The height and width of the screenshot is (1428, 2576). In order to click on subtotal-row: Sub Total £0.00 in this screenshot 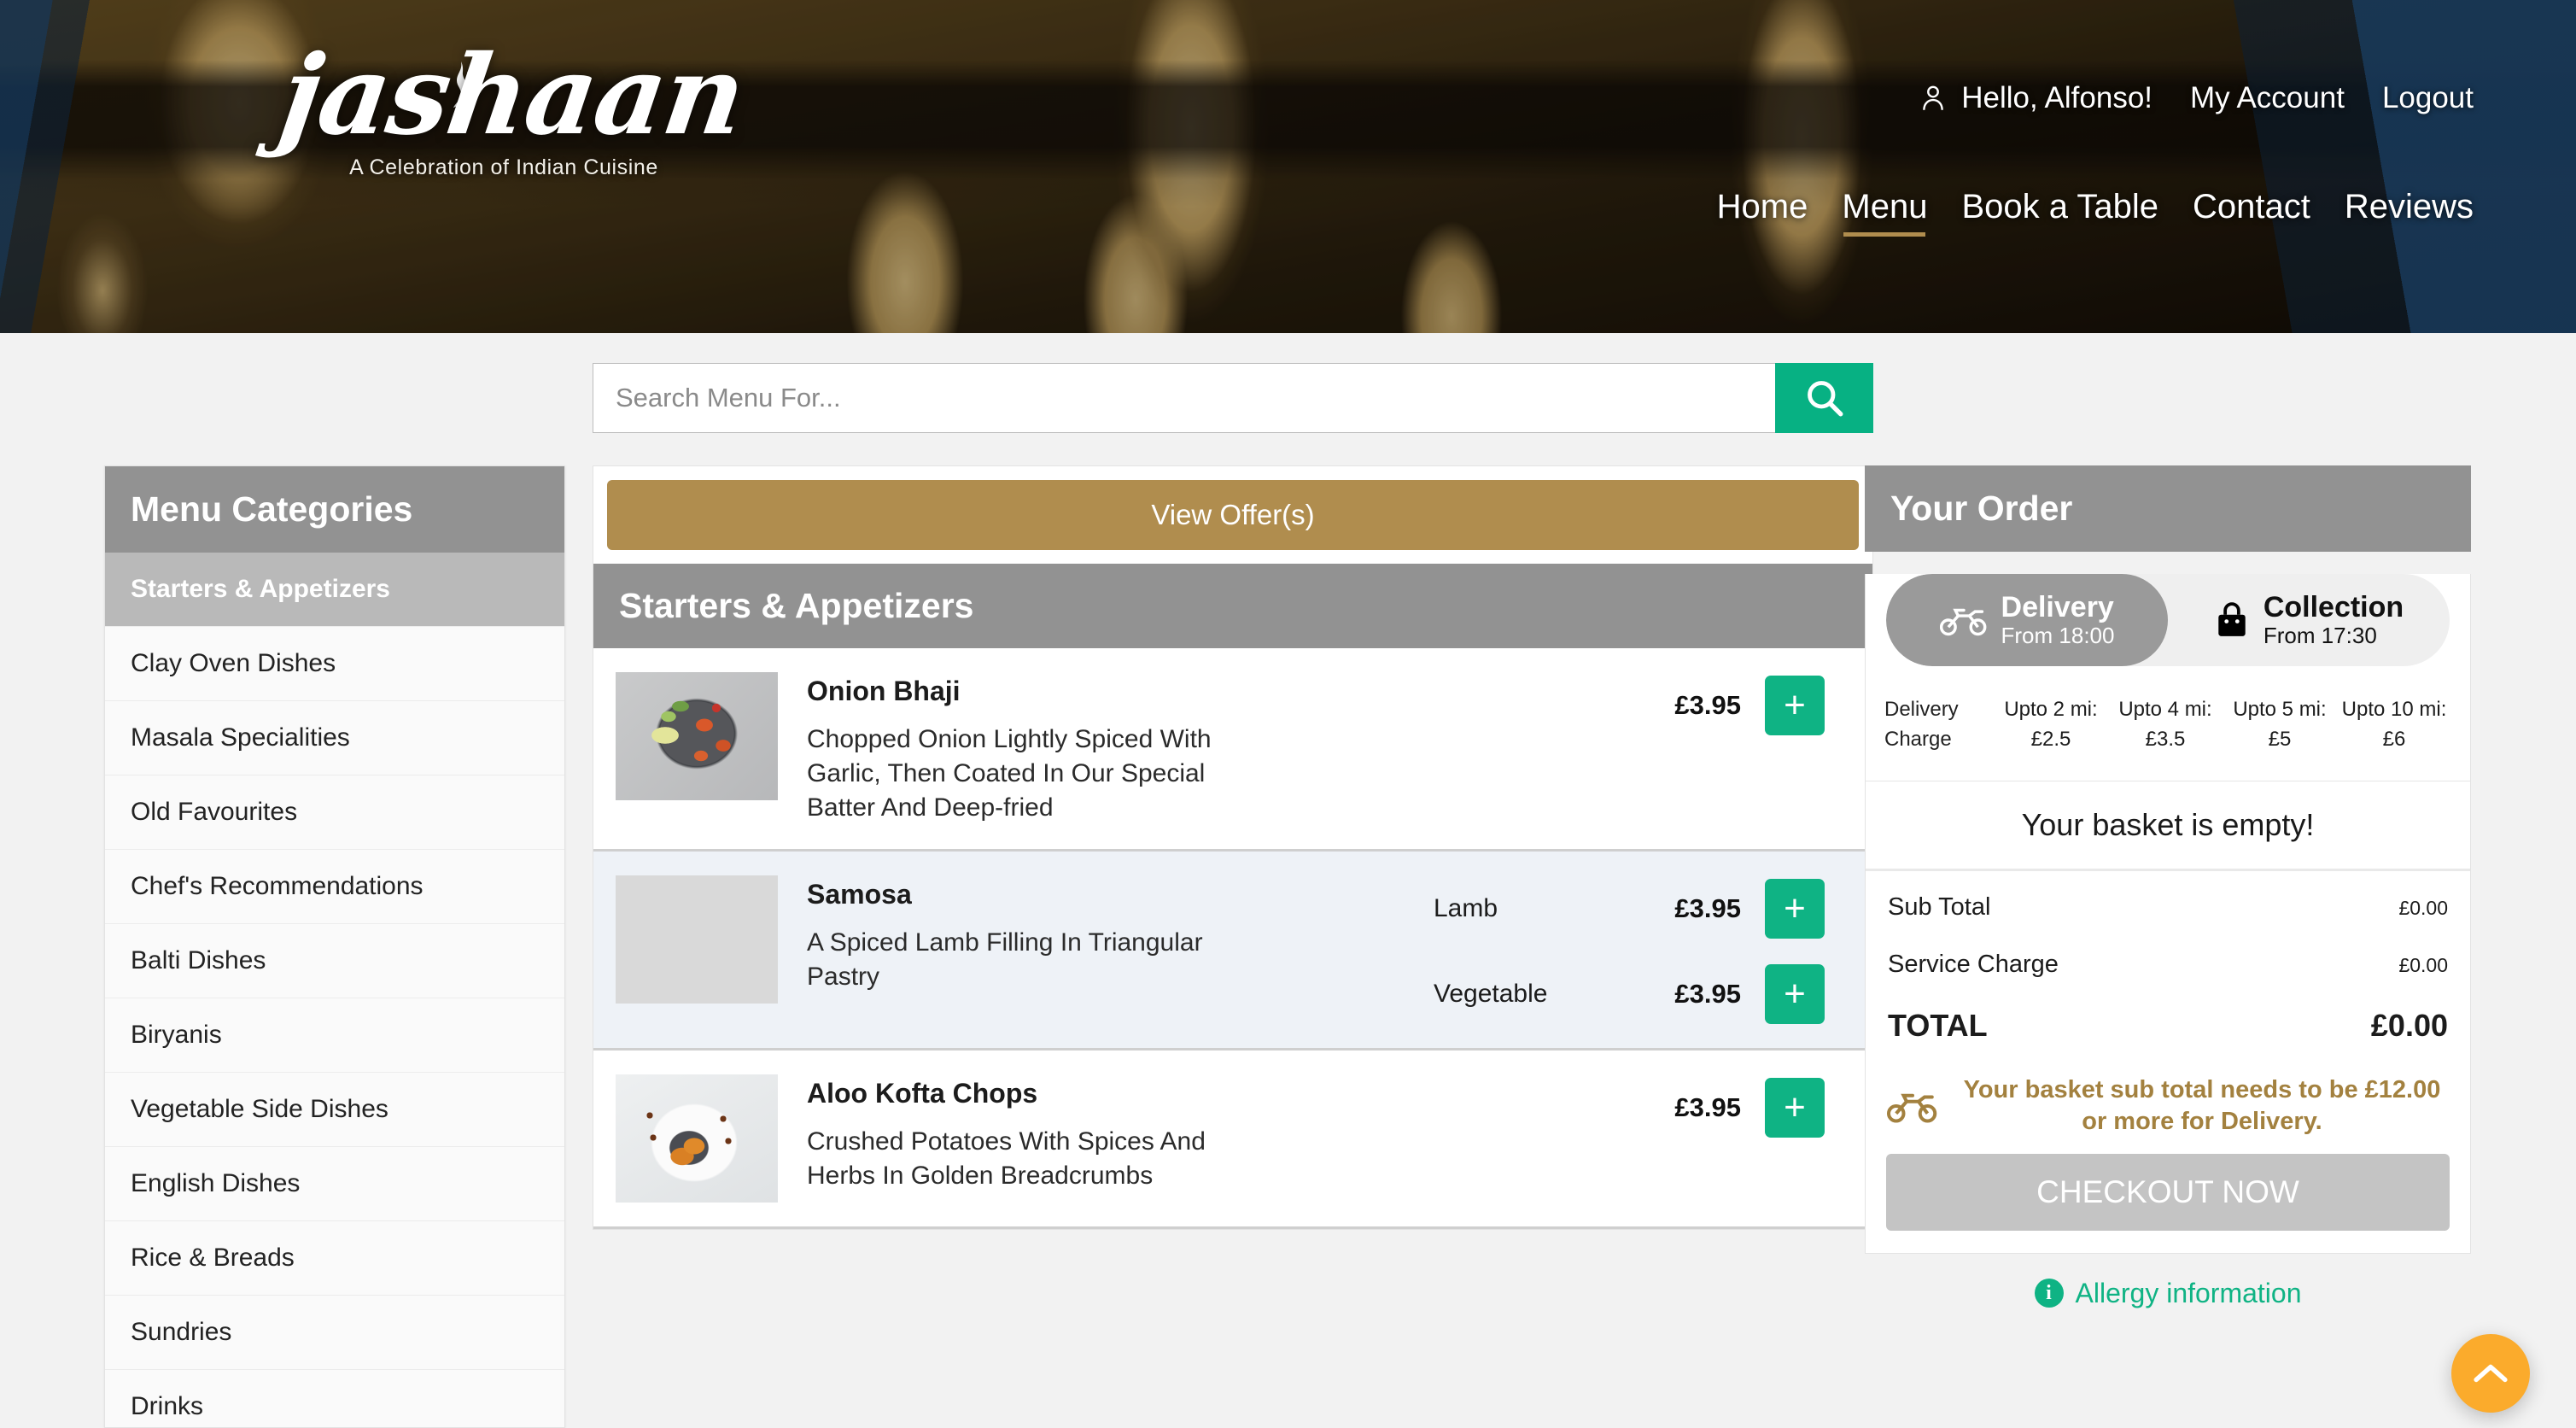, I will do `click(2168, 907)`.